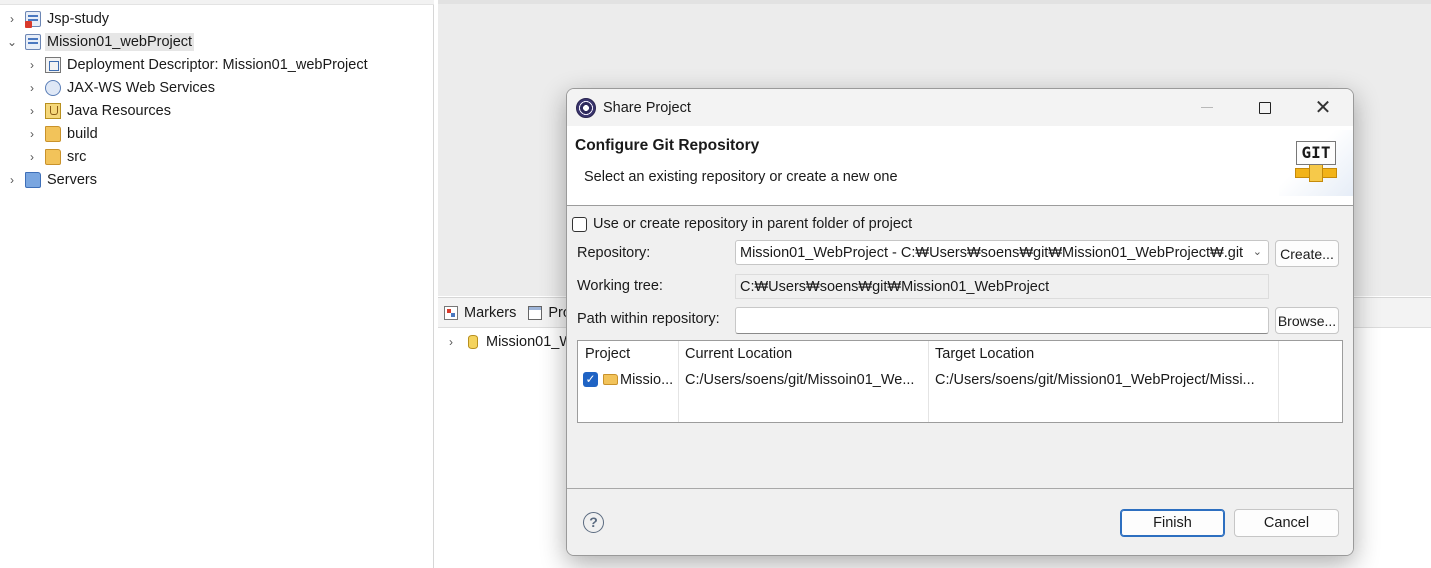 This screenshot has width=1431, height=568. Describe the element at coordinates (473, 342) in the screenshot. I see `database-icon` at that location.